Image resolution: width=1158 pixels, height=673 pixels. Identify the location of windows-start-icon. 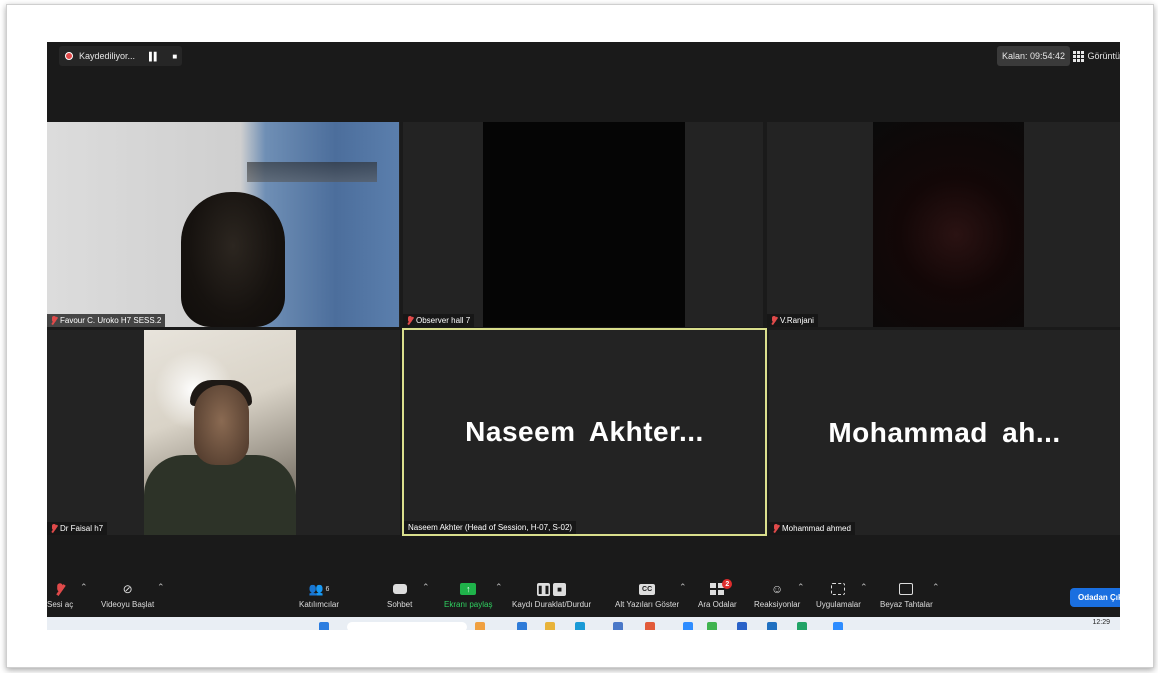
(324, 626).